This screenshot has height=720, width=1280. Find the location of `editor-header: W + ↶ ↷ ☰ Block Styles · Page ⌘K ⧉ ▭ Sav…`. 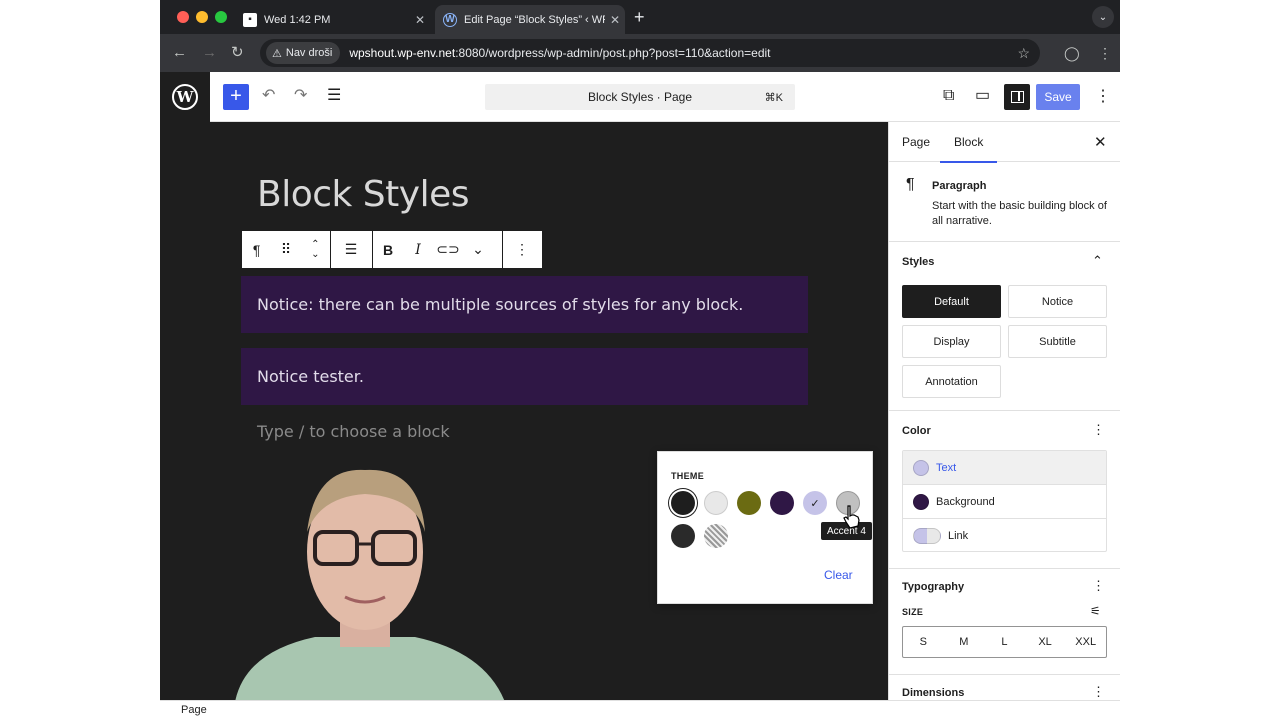

editor-header: W + ↶ ↷ ☰ Block Styles · Page ⌘K ⧉ ▭ Sav… is located at coordinates (640, 97).